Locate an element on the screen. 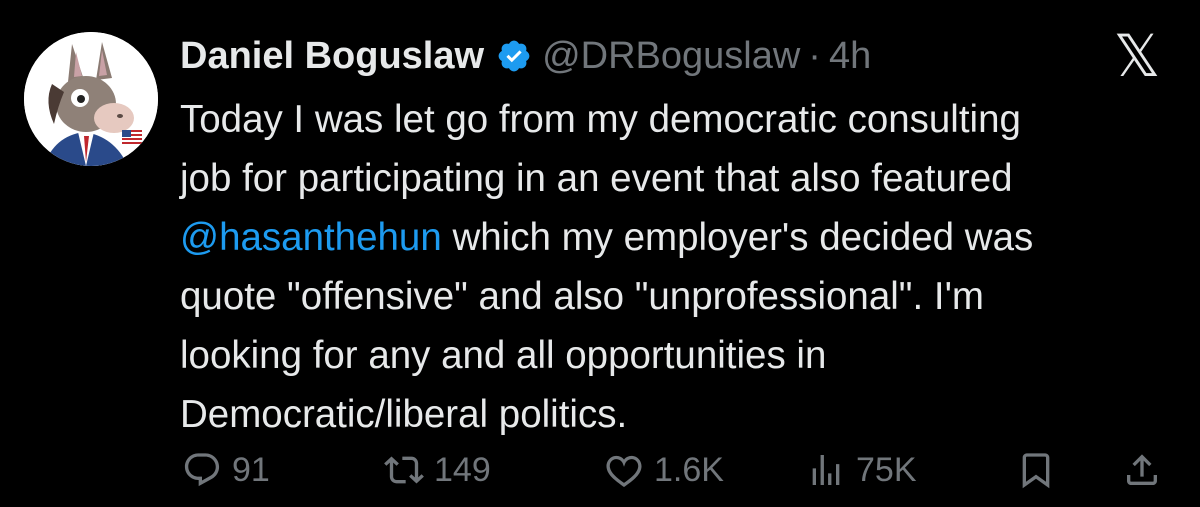 The height and width of the screenshot is (507, 1200). donkey-avatar-icon is located at coordinates (91, 99).